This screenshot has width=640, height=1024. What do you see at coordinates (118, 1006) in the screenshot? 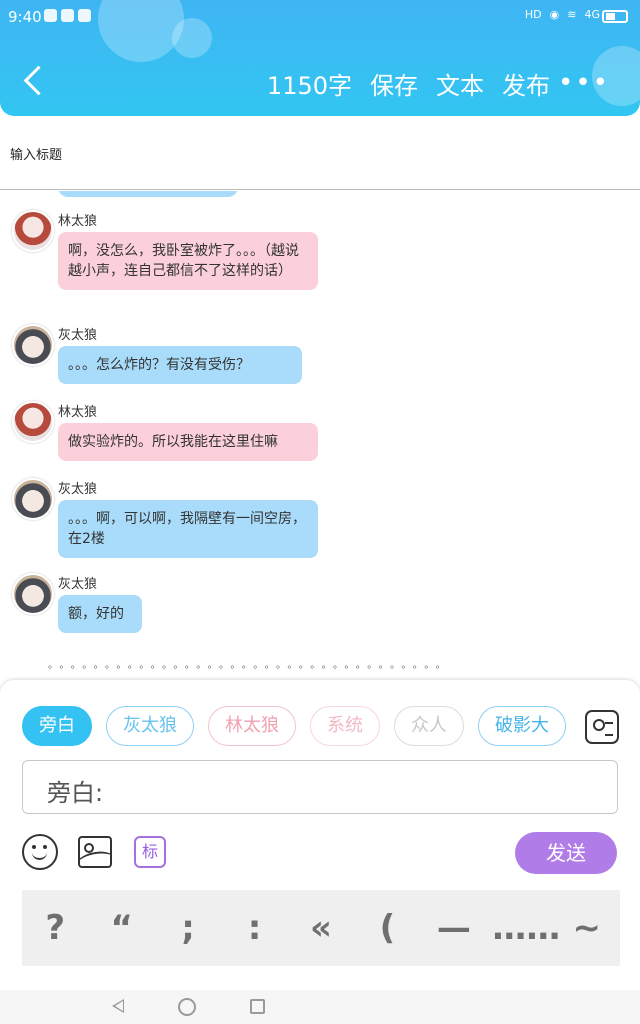
I see `nav-back-icon` at bounding box center [118, 1006].